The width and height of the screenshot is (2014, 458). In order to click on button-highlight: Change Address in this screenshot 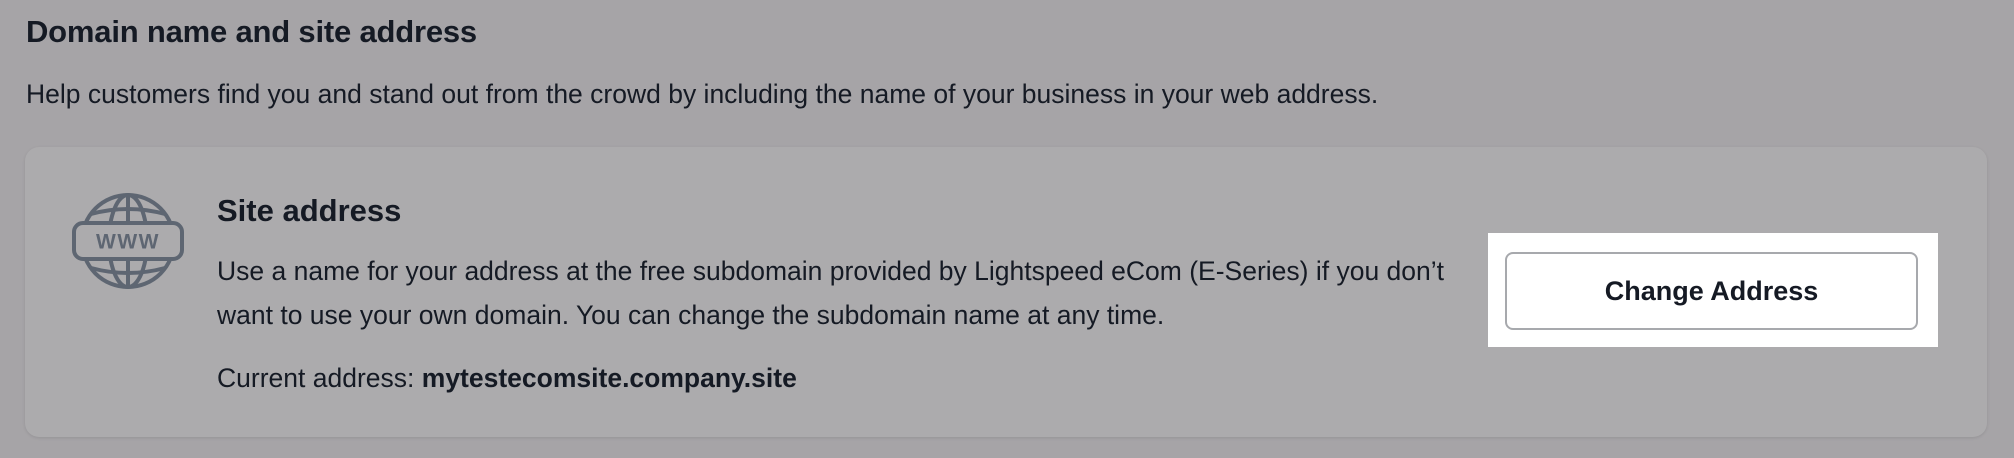, I will do `click(1713, 290)`.